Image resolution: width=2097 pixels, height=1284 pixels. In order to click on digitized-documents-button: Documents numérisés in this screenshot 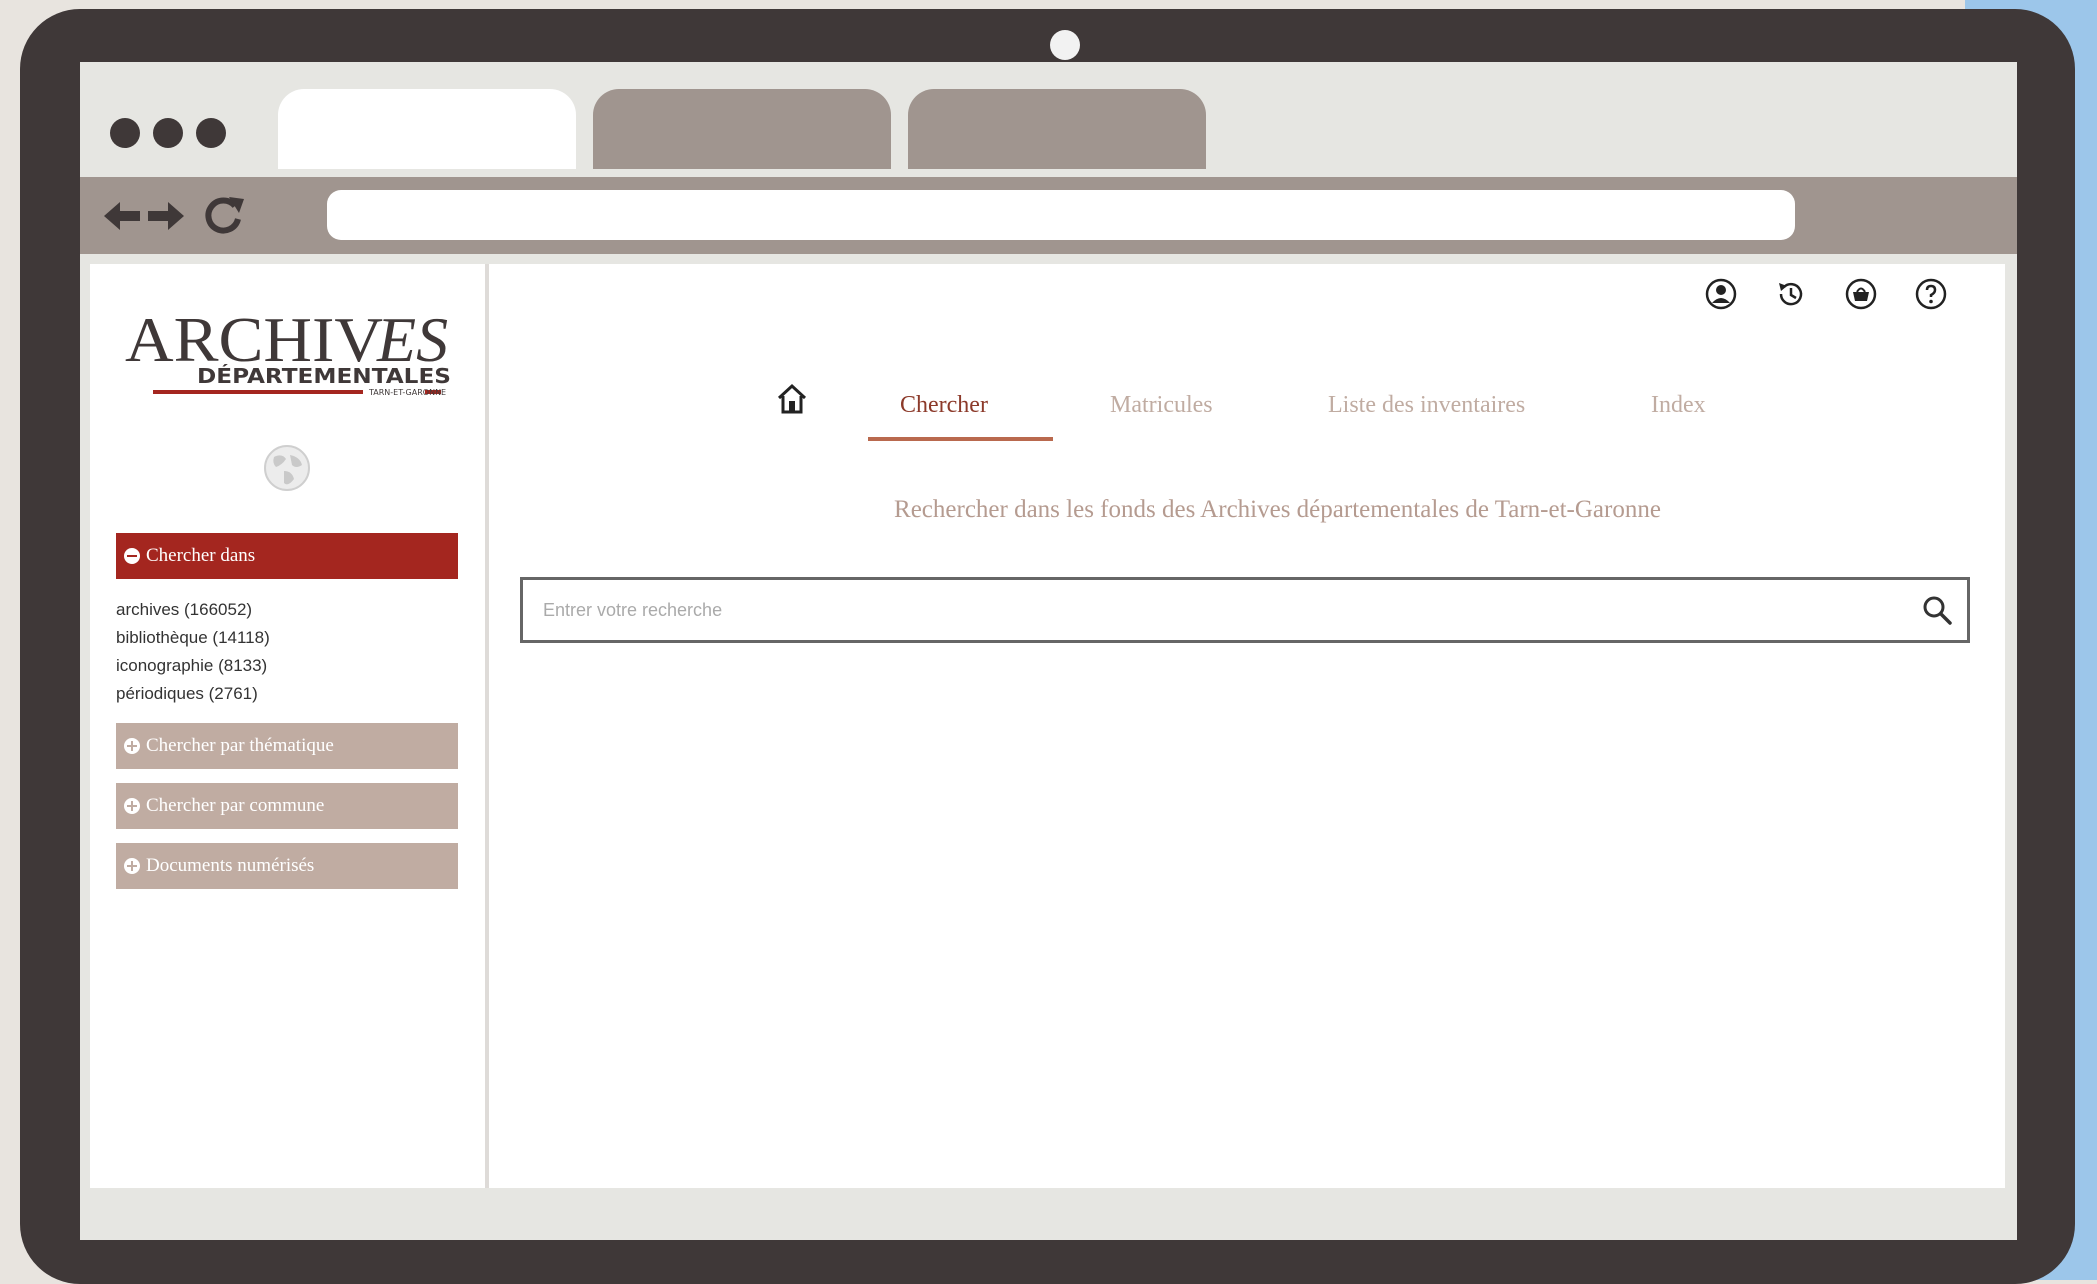, I will do `click(287, 866)`.